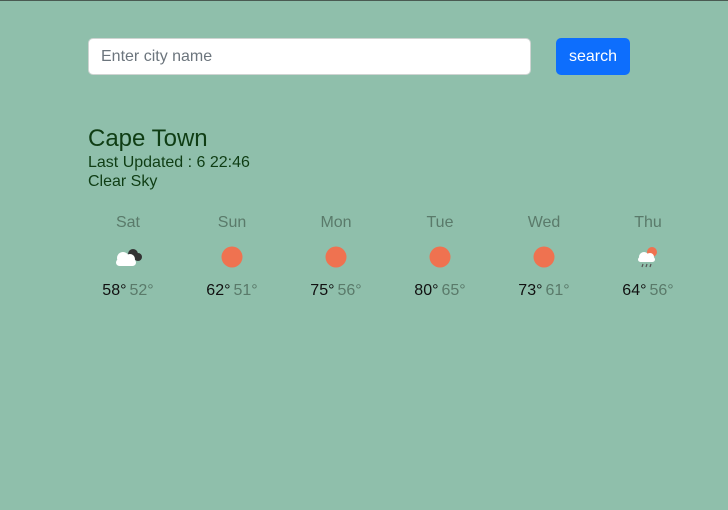 The width and height of the screenshot is (728, 510). Describe the element at coordinates (218, 290) in the screenshot. I see `high-temp: 62°` at that location.